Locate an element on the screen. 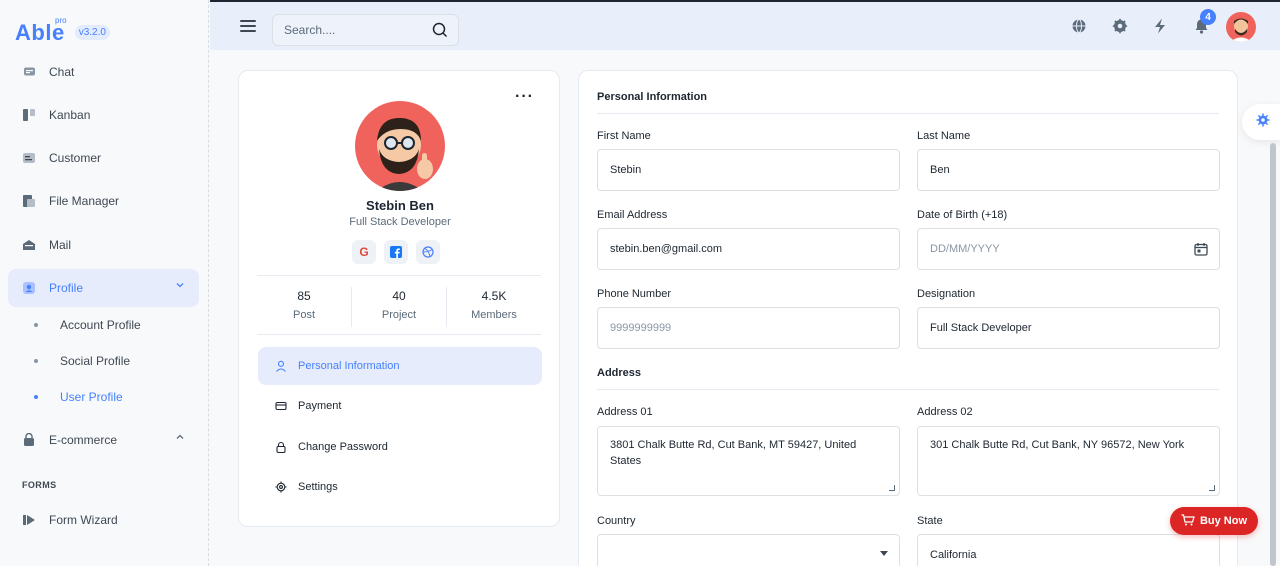 This screenshot has height=566, width=1280. stat-value: 4.5K is located at coordinates (494, 296).